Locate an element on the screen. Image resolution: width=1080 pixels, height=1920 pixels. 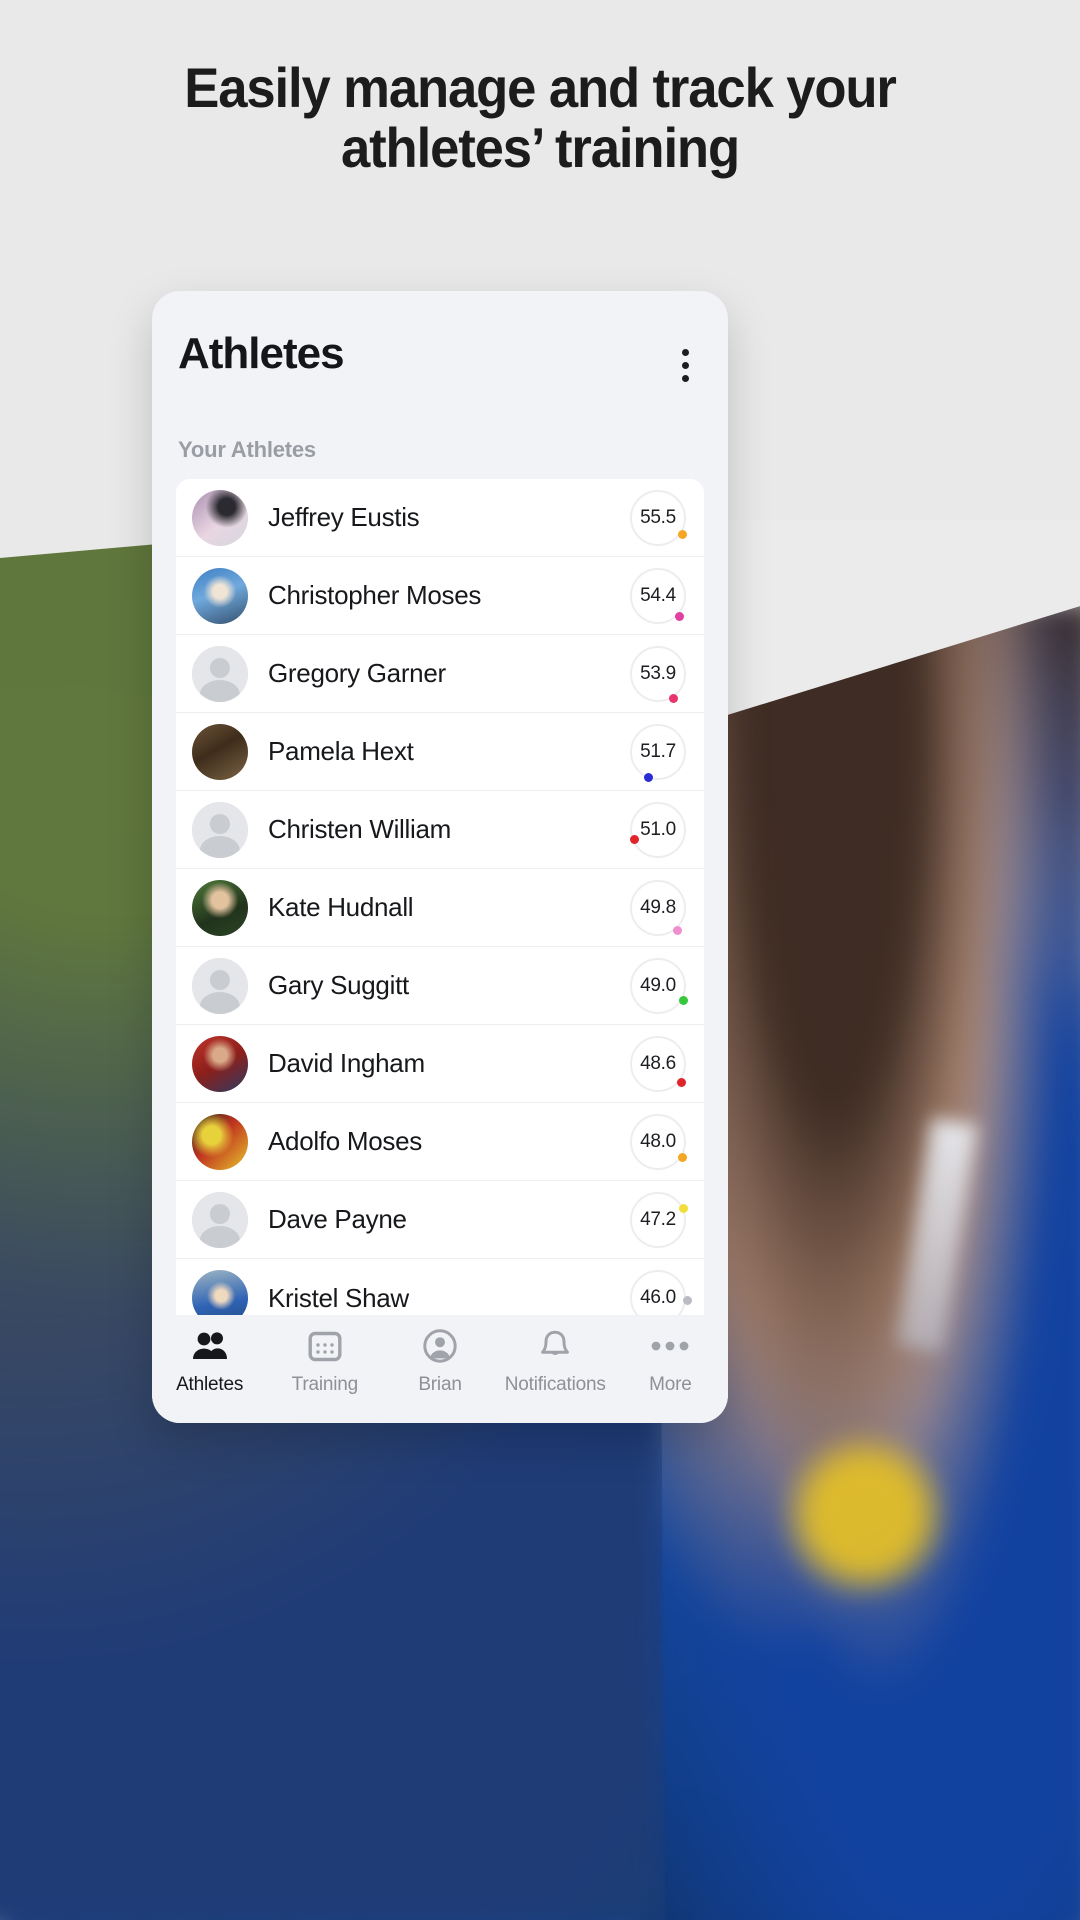
app-header: Athletes is located at coordinates (440, 339).